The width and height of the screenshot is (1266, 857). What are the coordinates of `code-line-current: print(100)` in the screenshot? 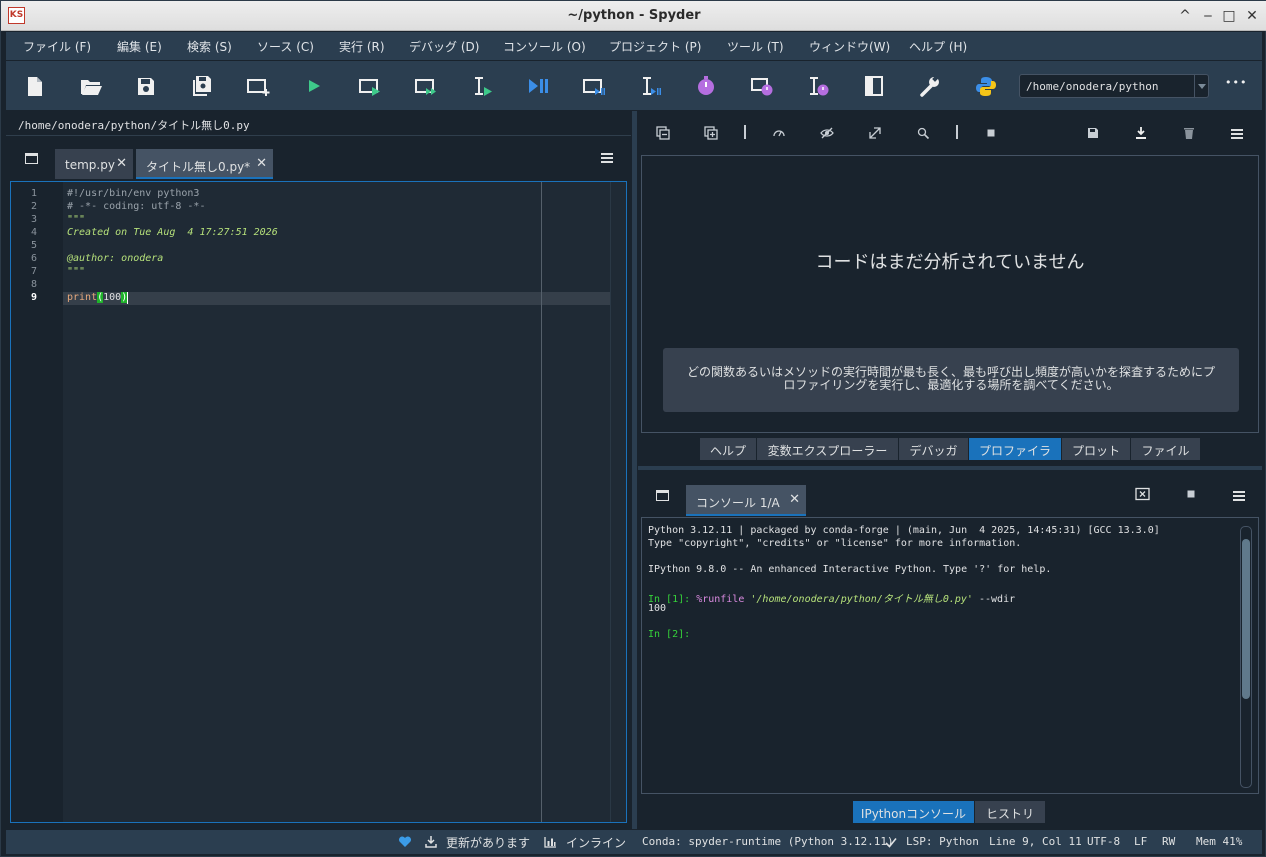 It's located at (98, 298).